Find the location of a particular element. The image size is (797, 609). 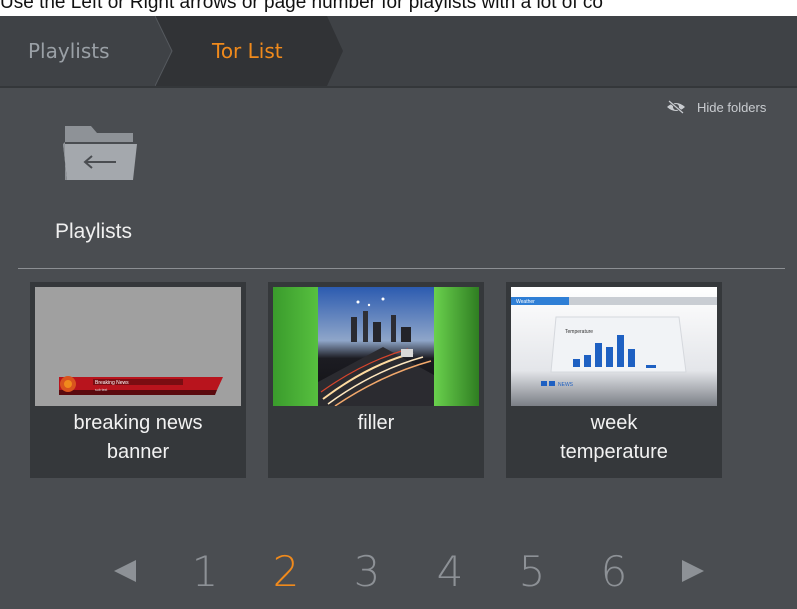

breadcrumb-item-tor-list: Tor List is located at coordinates (247, 51).